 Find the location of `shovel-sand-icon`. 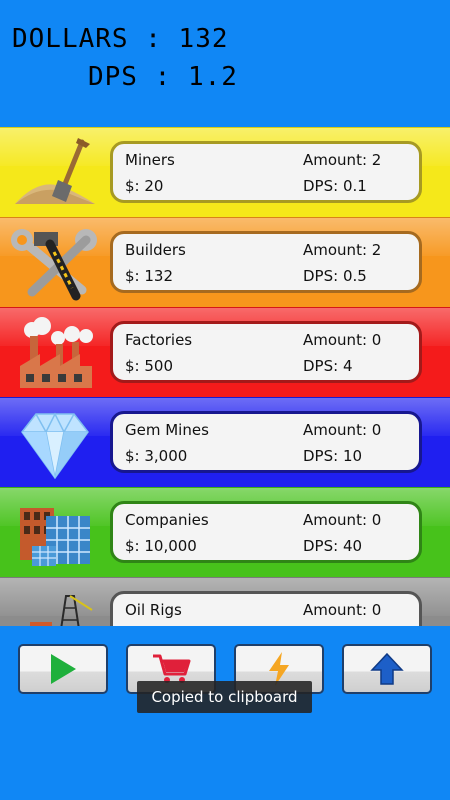

shovel-sand-icon is located at coordinates (55, 174).